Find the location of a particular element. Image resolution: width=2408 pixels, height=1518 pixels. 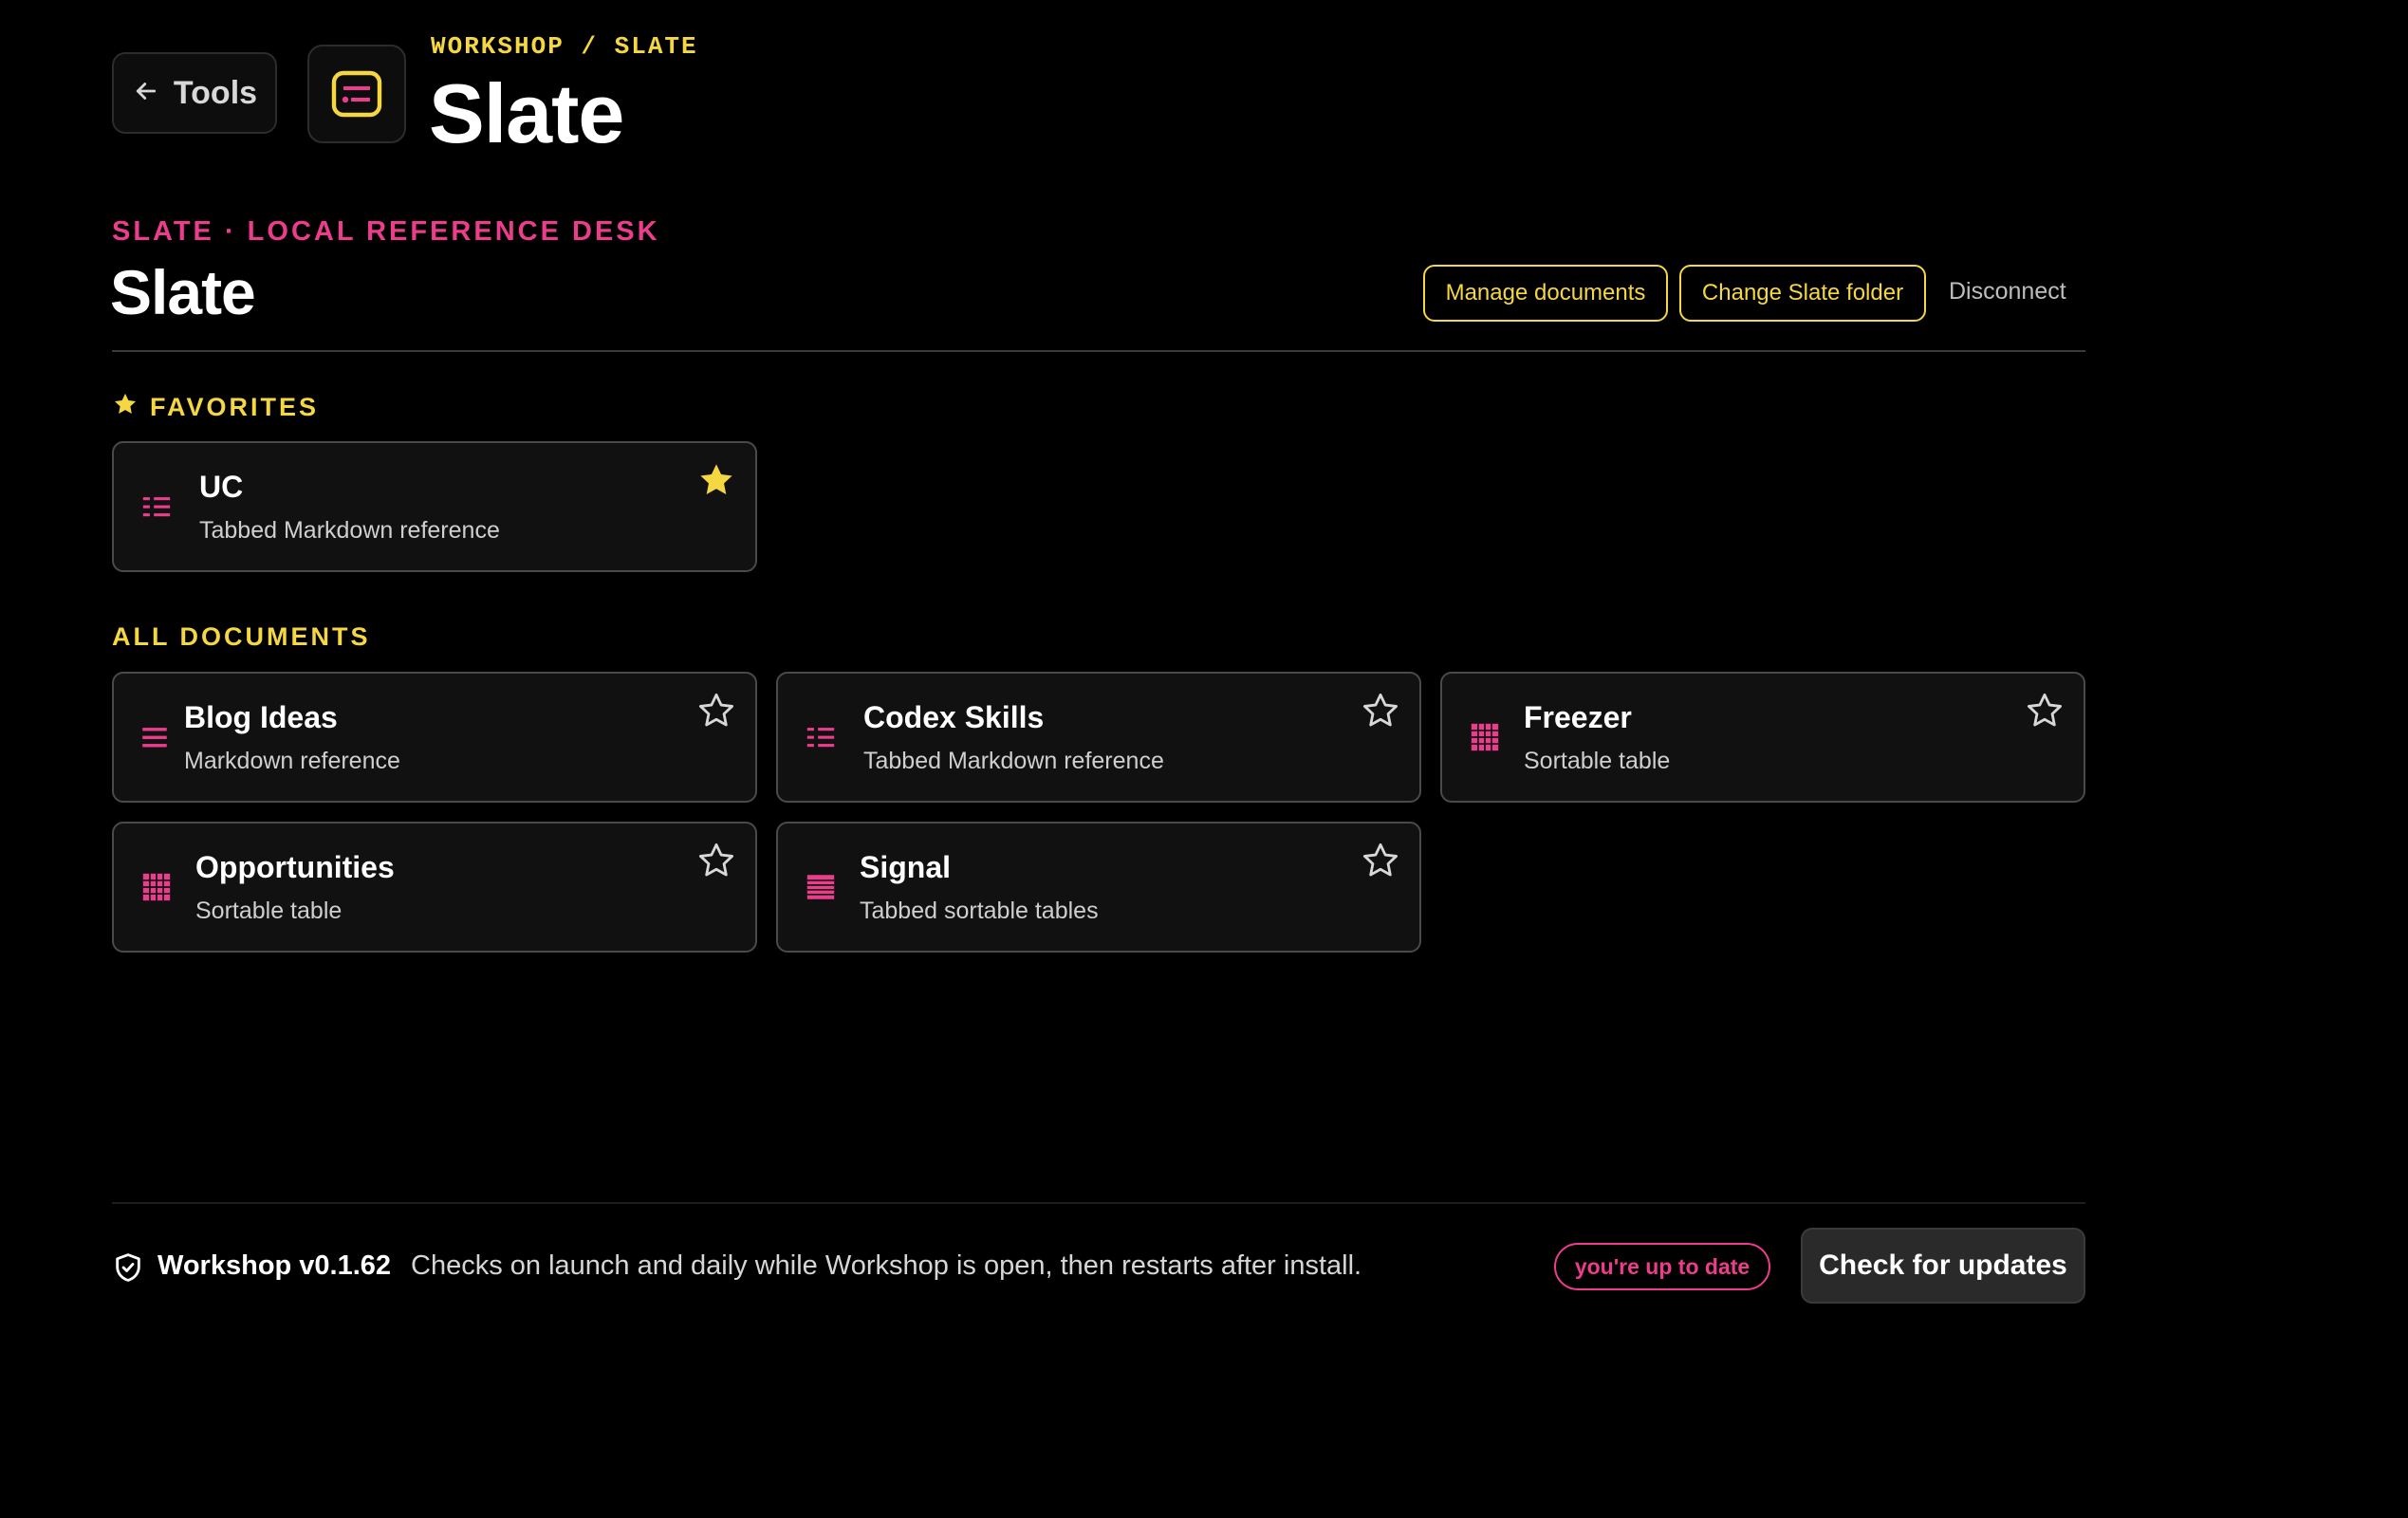

favorites-label-text: FAVORITES is located at coordinates (235, 407).